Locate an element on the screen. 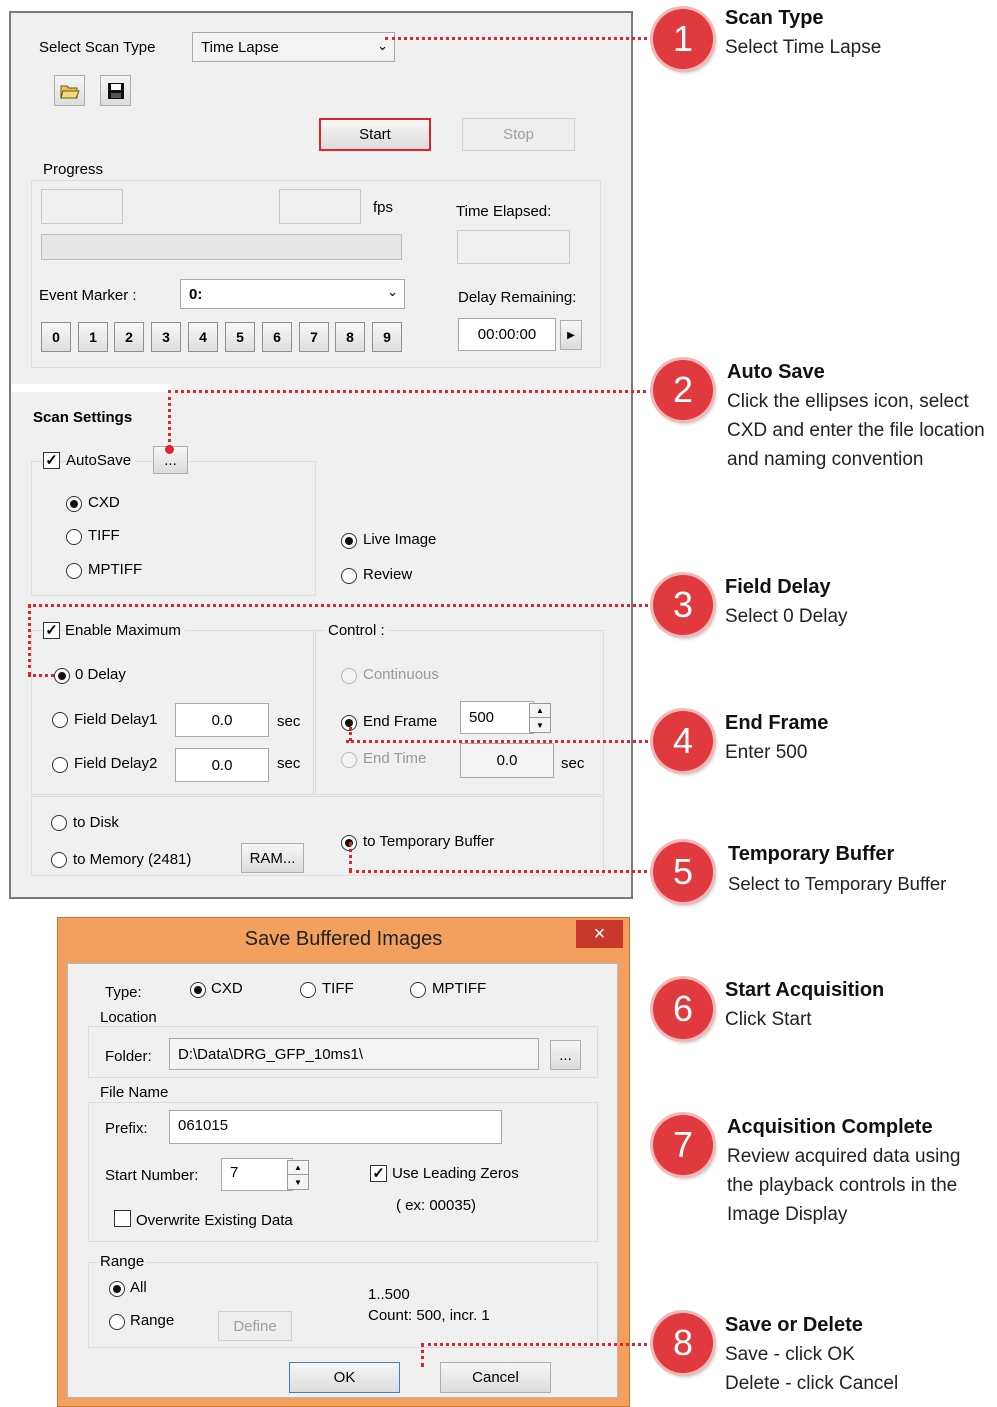 This screenshot has width=997, height=1407. callout-badge-2: 2 is located at coordinates (683, 390).